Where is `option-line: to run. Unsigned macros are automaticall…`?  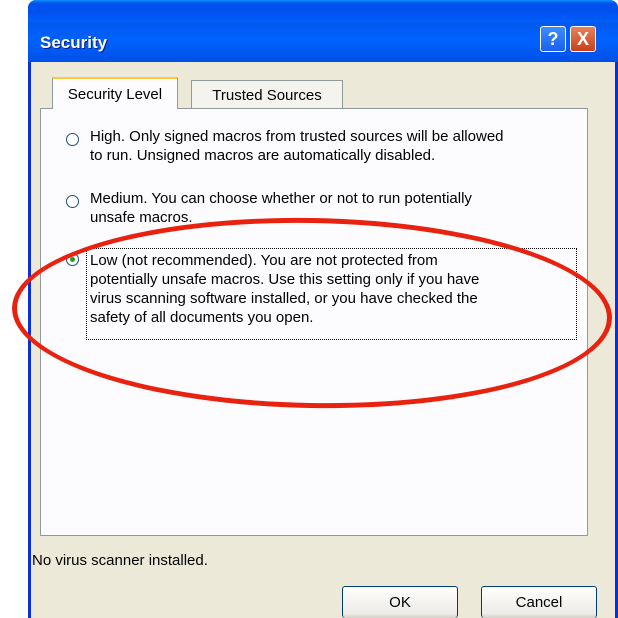
option-line: to run. Unsigned macros are automaticall… is located at coordinates (263, 155).